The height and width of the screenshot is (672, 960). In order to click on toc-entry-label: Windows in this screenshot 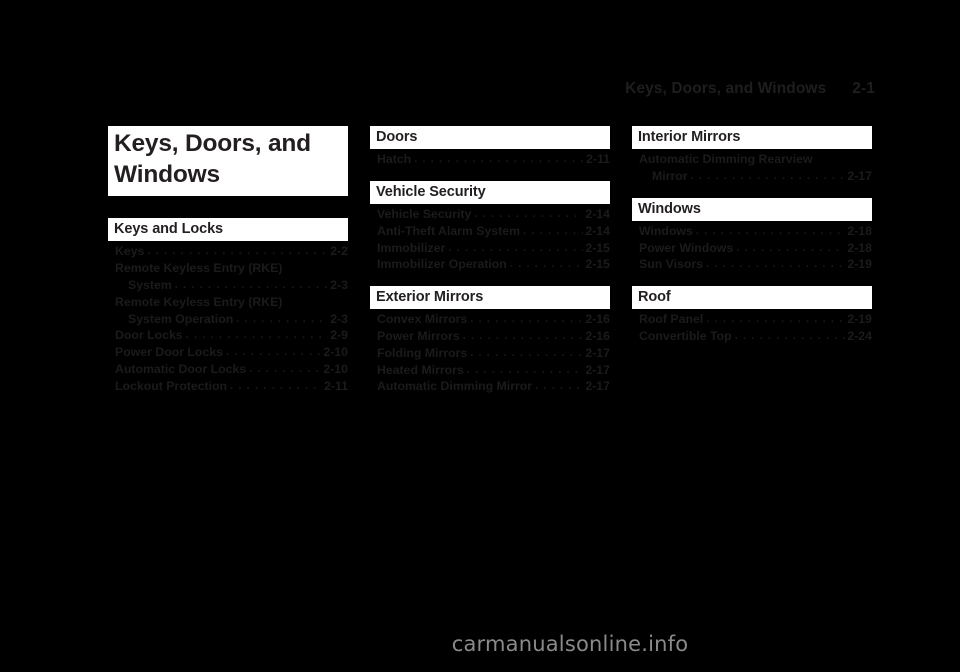, I will do `click(666, 230)`.